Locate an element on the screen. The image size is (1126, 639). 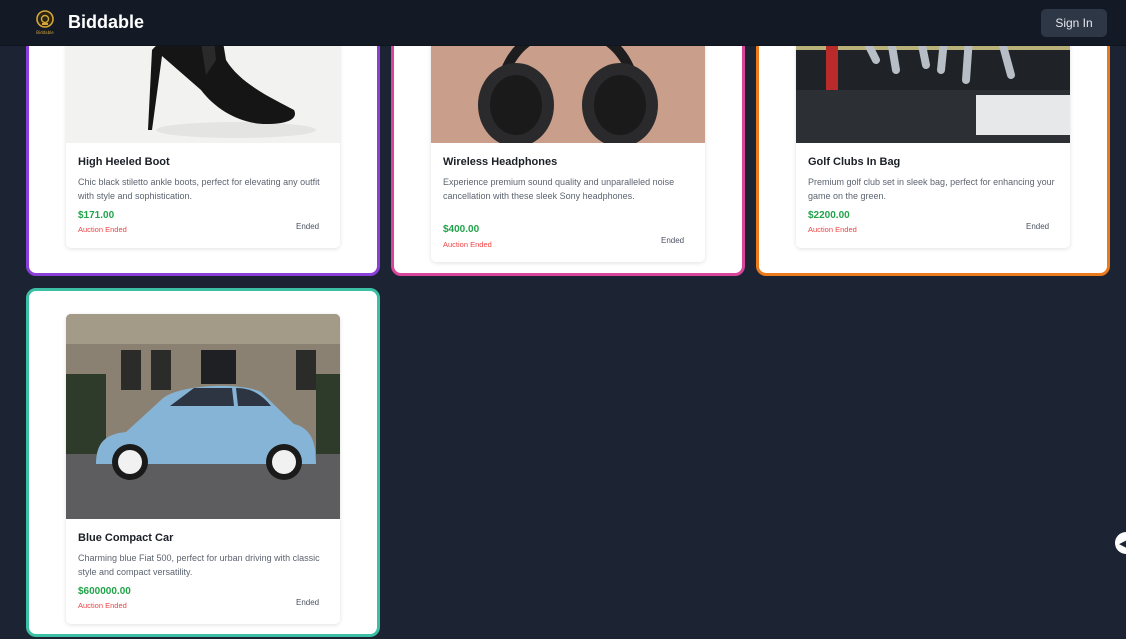
brand-name: Biddable is located at coordinates (106, 22).